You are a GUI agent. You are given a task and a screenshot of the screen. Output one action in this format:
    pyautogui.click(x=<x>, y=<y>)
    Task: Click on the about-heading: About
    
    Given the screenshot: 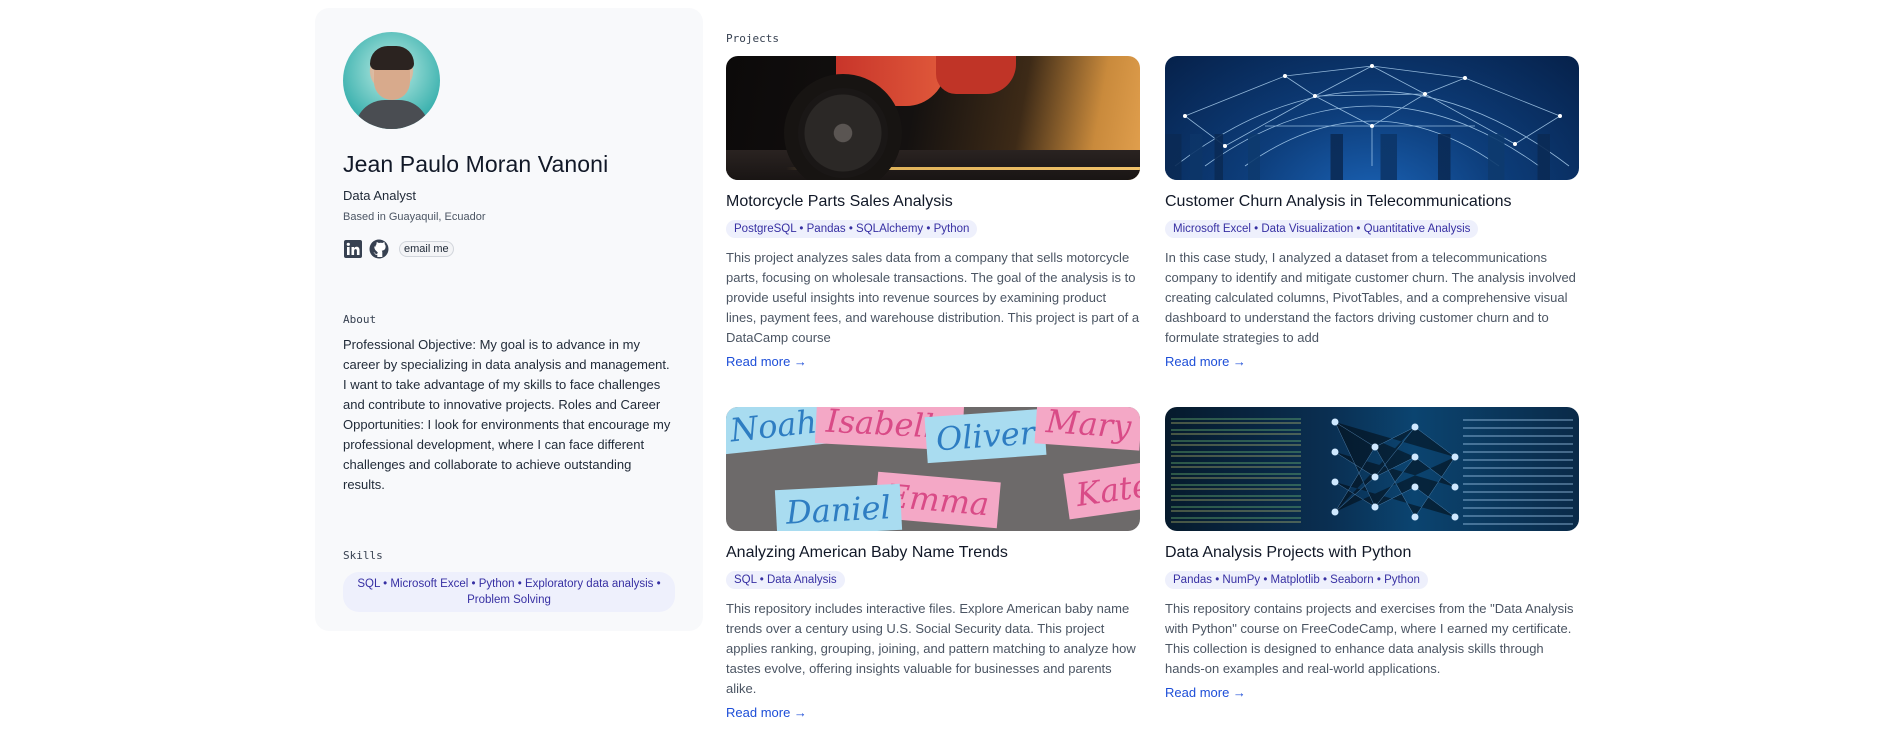 What is the action you would take?
    pyautogui.click(x=360, y=319)
    